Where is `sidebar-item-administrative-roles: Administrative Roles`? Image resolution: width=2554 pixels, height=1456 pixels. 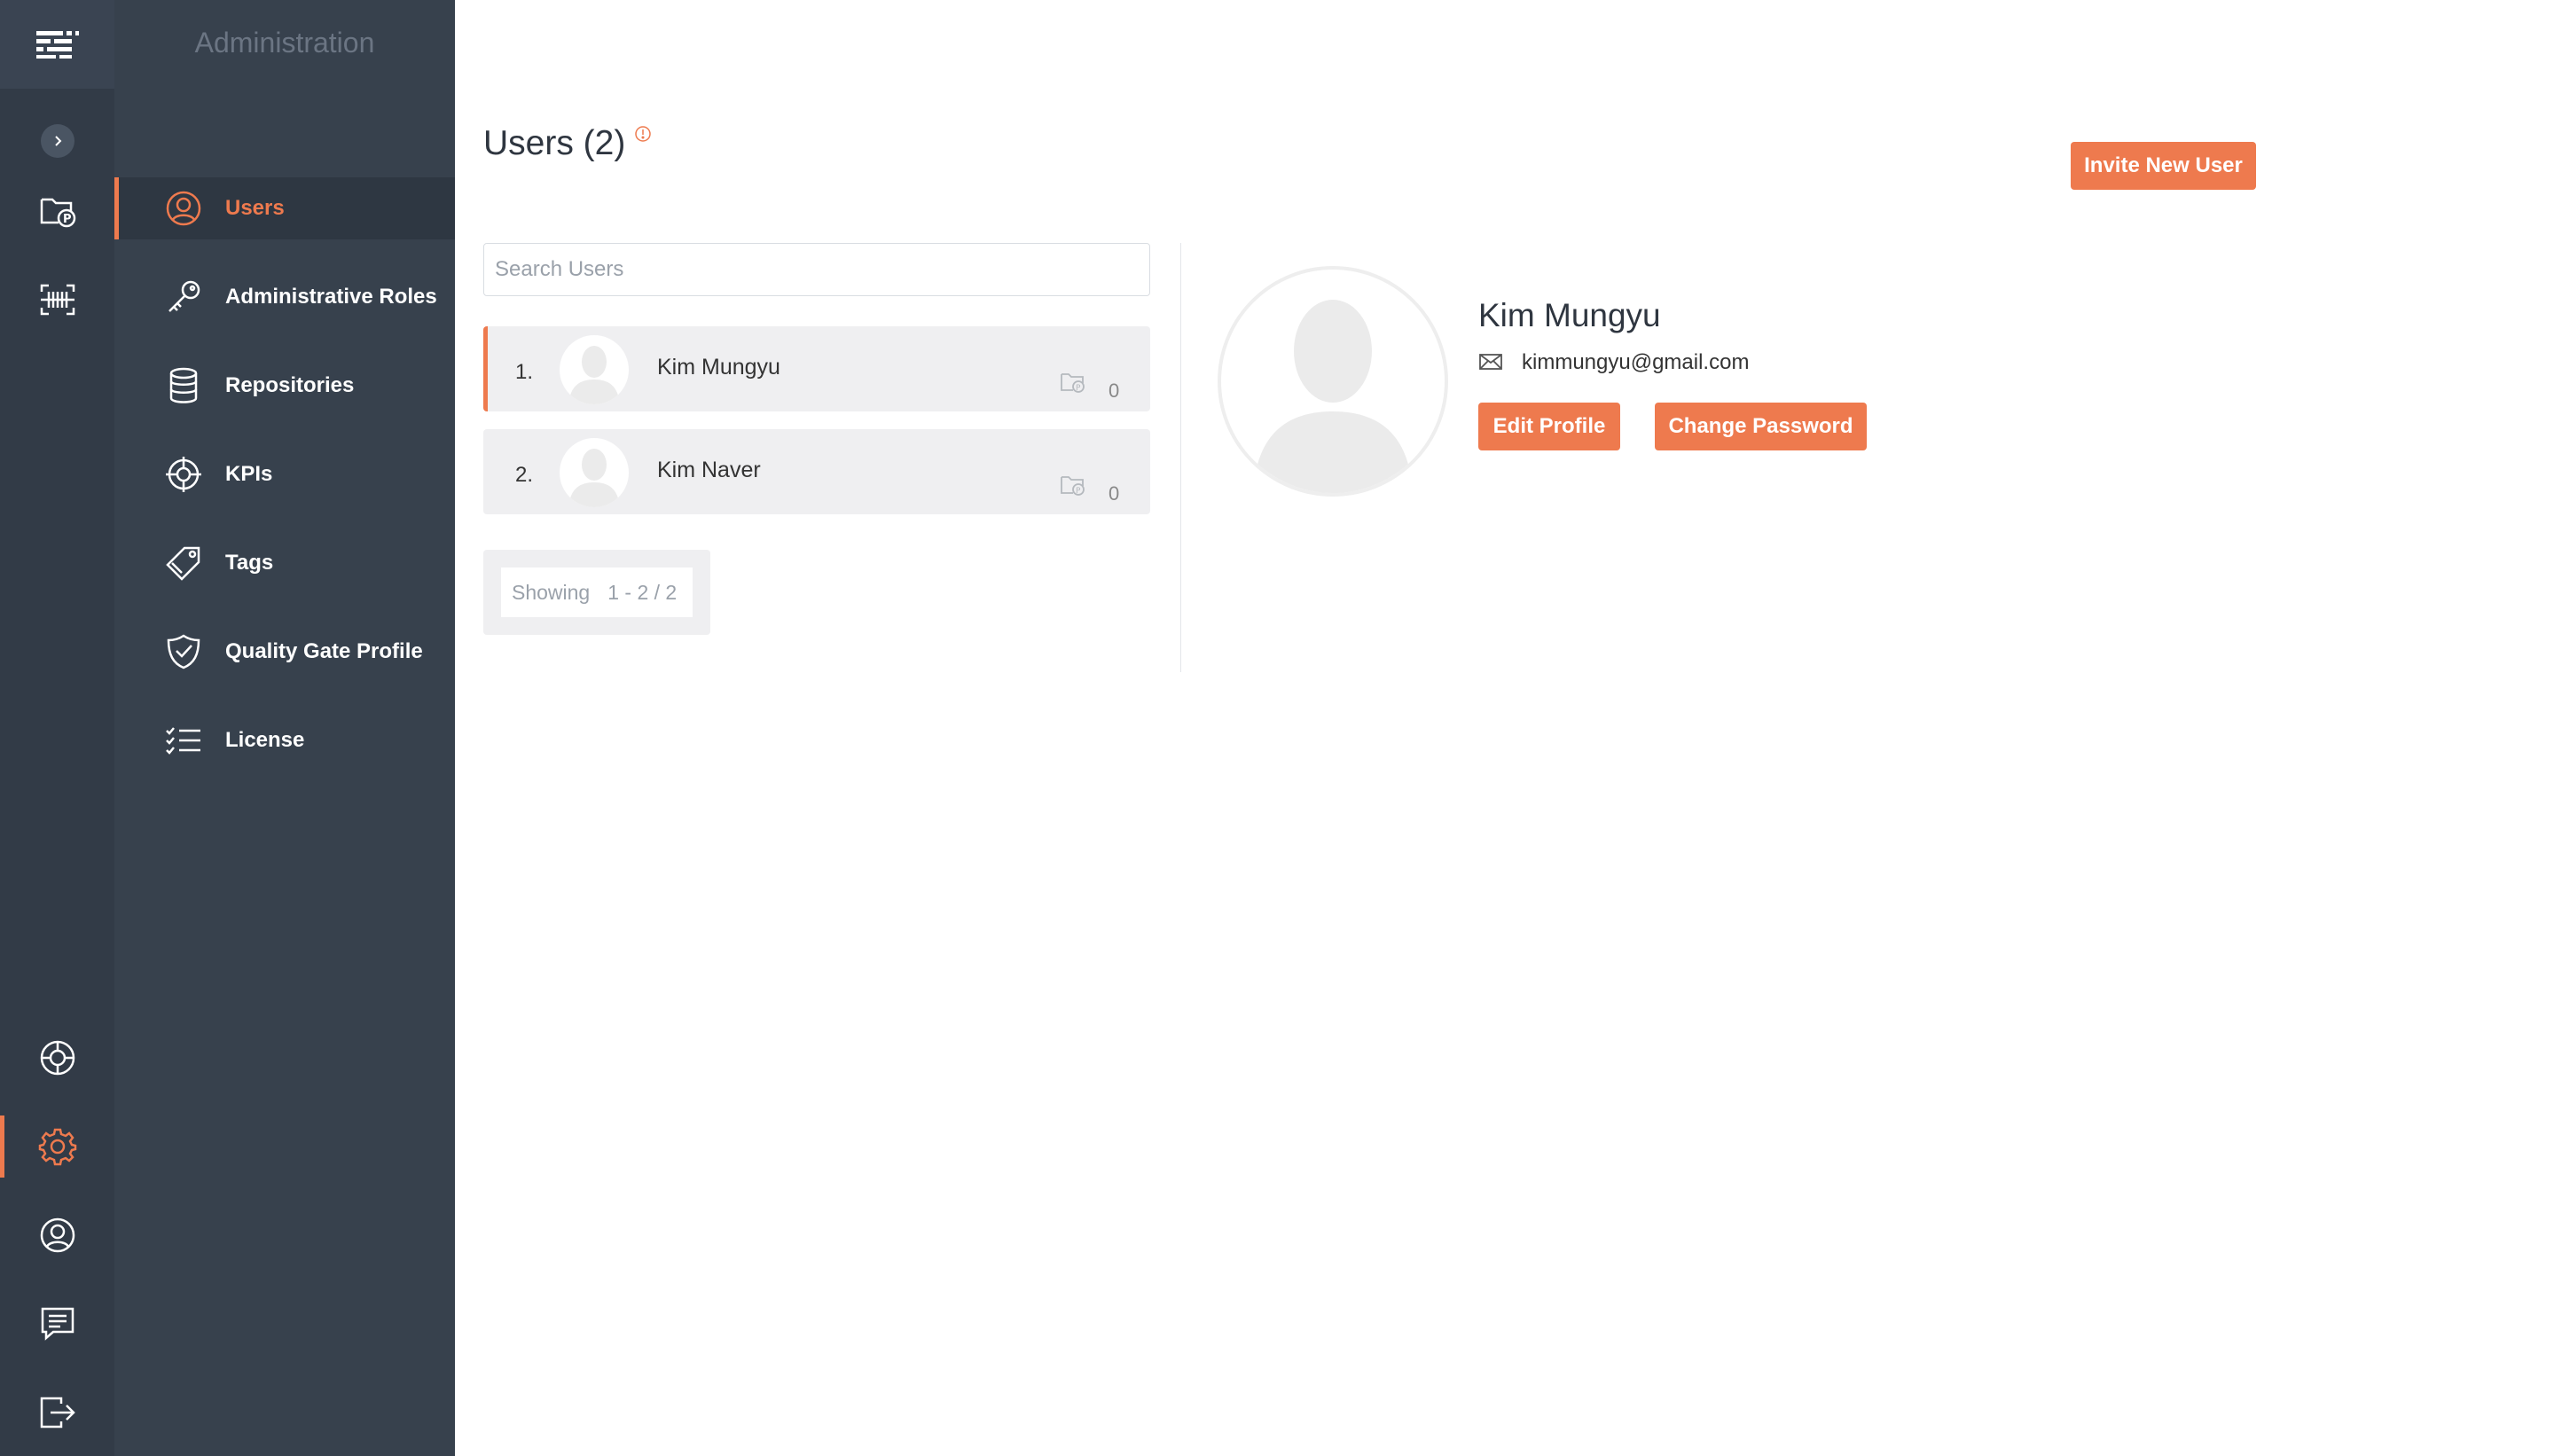
sidebar-item-administrative-roles: Administrative Roles is located at coordinates (284, 297).